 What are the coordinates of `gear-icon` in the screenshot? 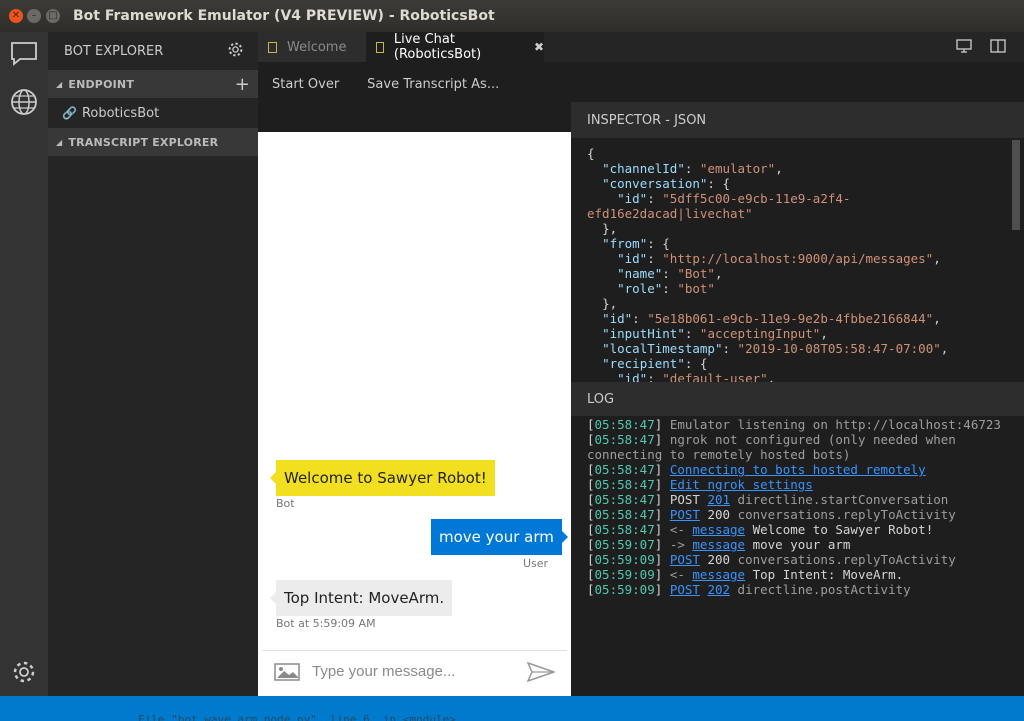 It's located at (235, 51).